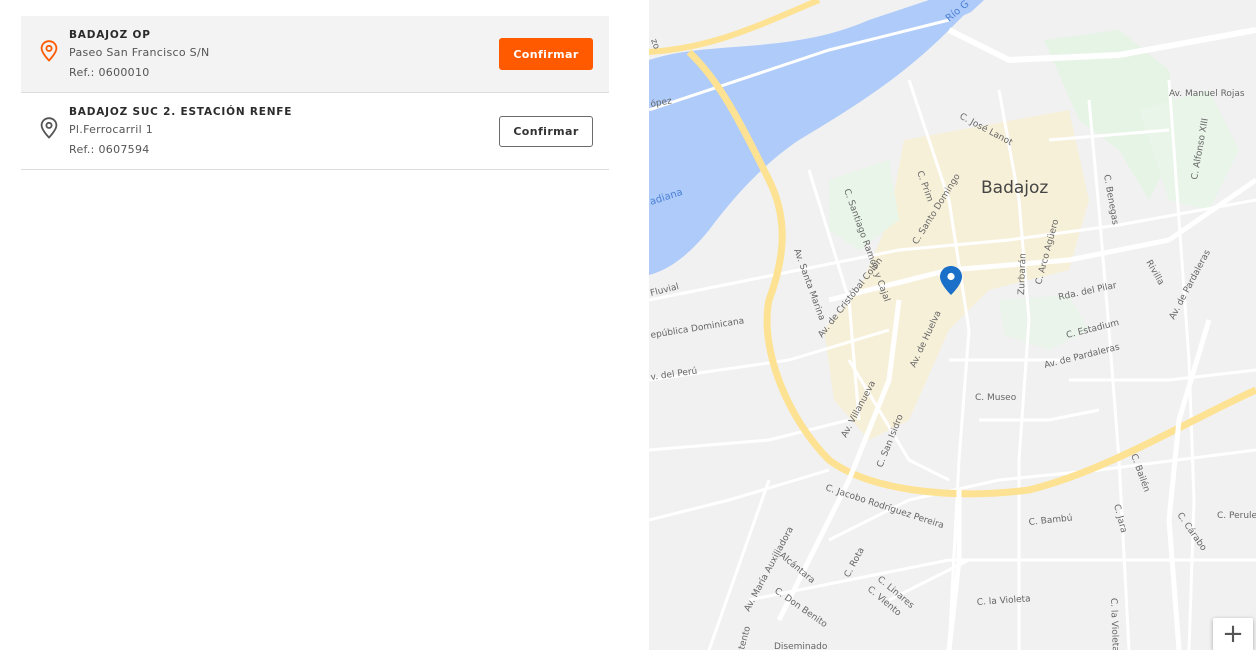 This screenshot has height=650, width=1256. What do you see at coordinates (1190, 284) in the screenshot?
I see `map-label-pardaleras-vertical: Av. de Pardaleras` at bounding box center [1190, 284].